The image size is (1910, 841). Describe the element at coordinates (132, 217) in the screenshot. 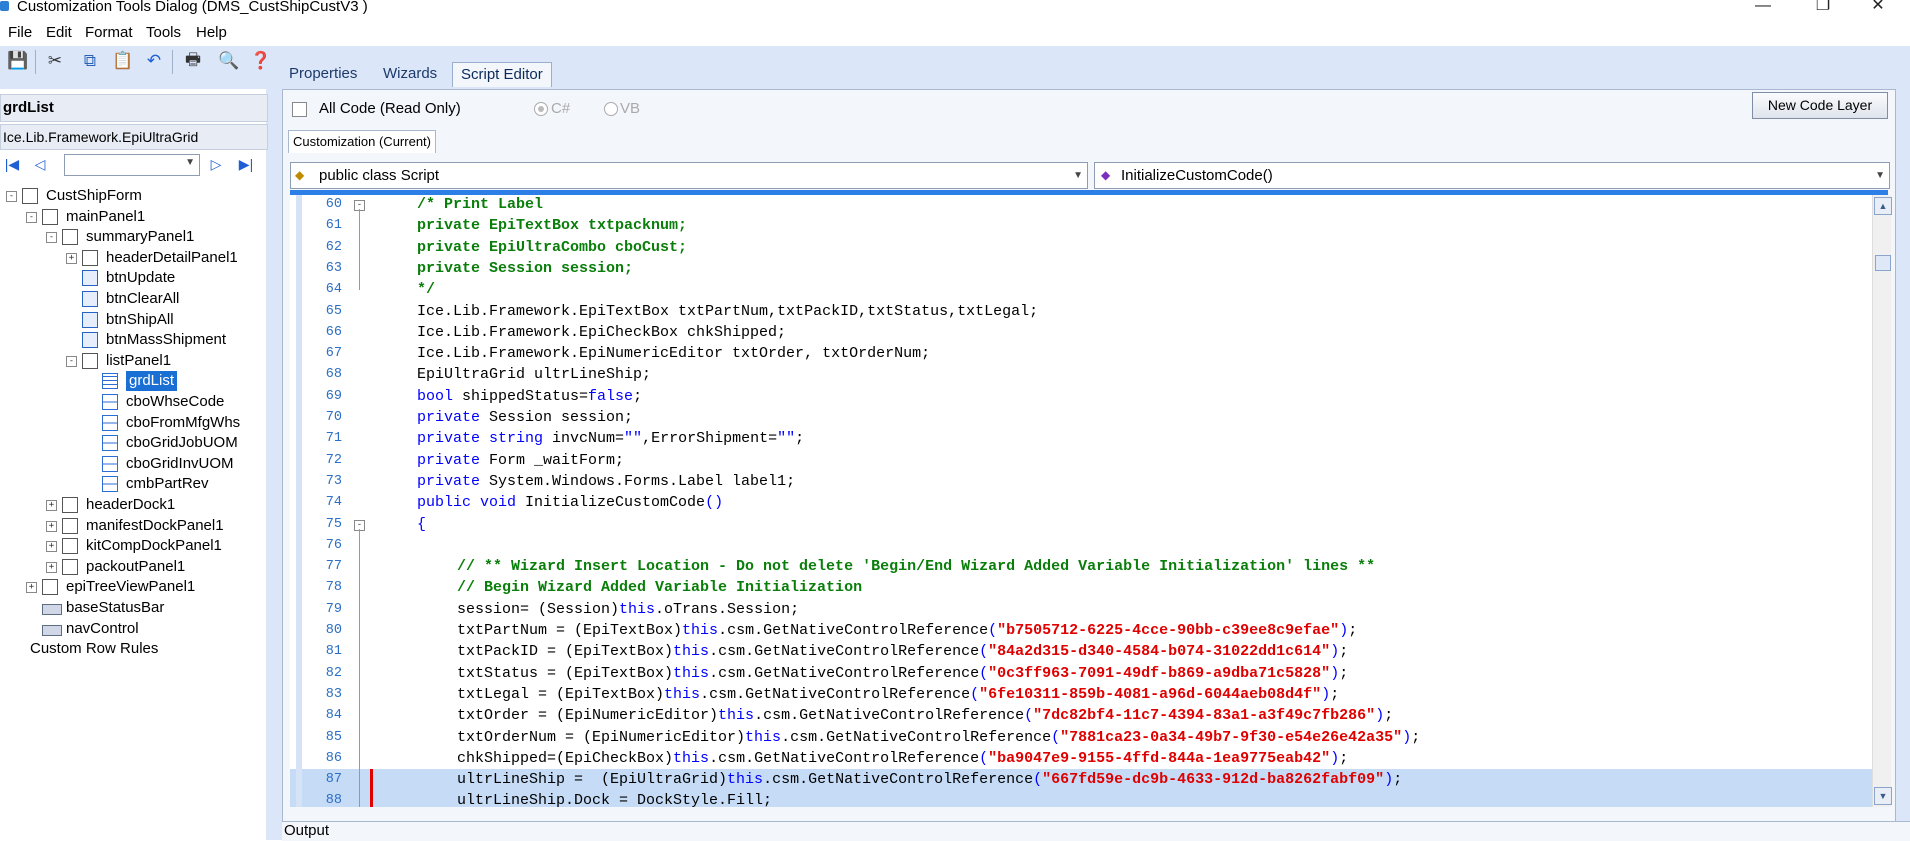

I see `tree-item: - mainPanel1` at that location.